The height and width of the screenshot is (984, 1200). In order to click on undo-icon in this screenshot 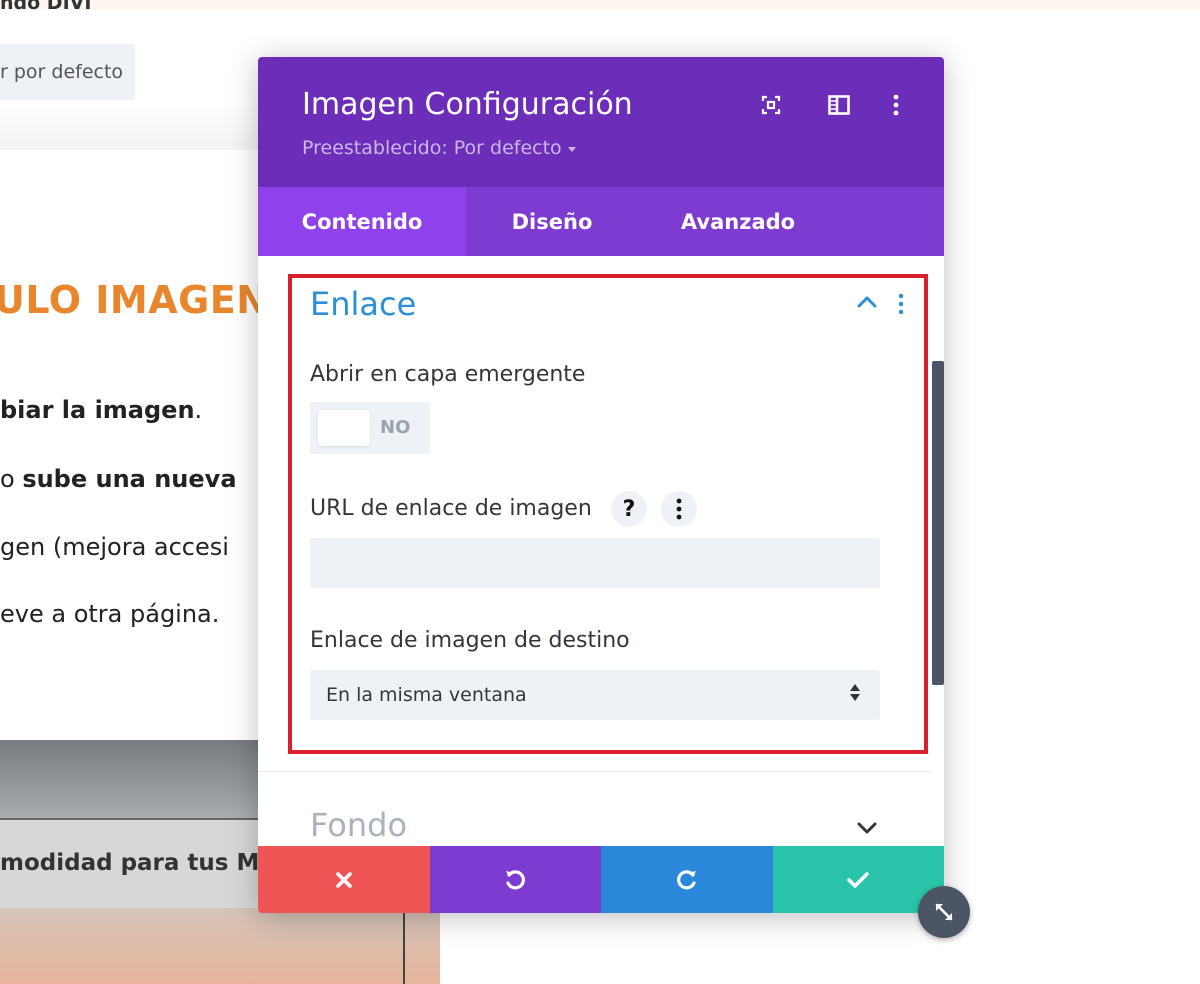, I will do `click(516, 879)`.